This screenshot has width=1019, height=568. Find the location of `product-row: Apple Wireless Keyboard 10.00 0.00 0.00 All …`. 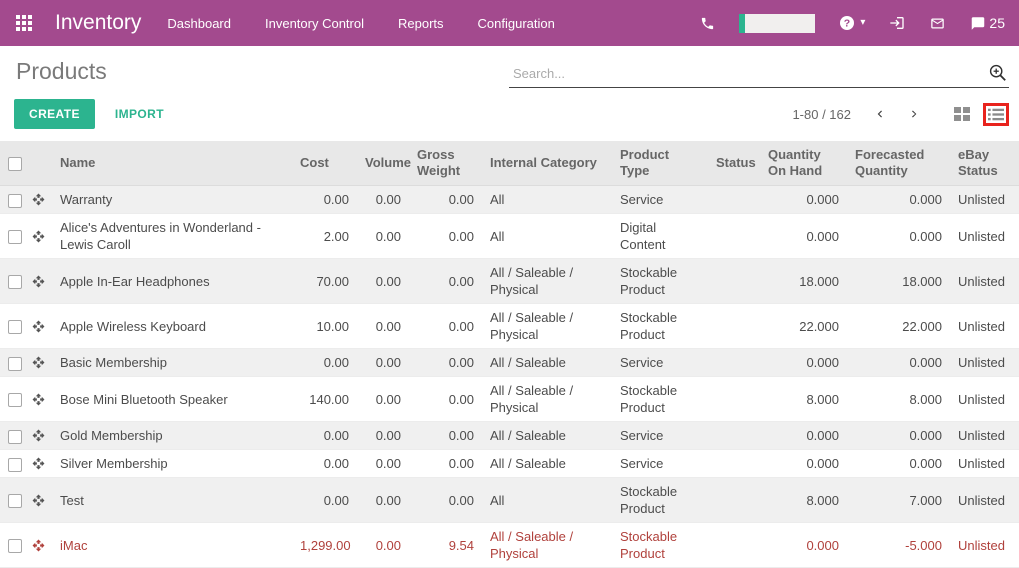

product-row: Apple Wireless Keyboard 10.00 0.00 0.00 All … is located at coordinates (509, 326).